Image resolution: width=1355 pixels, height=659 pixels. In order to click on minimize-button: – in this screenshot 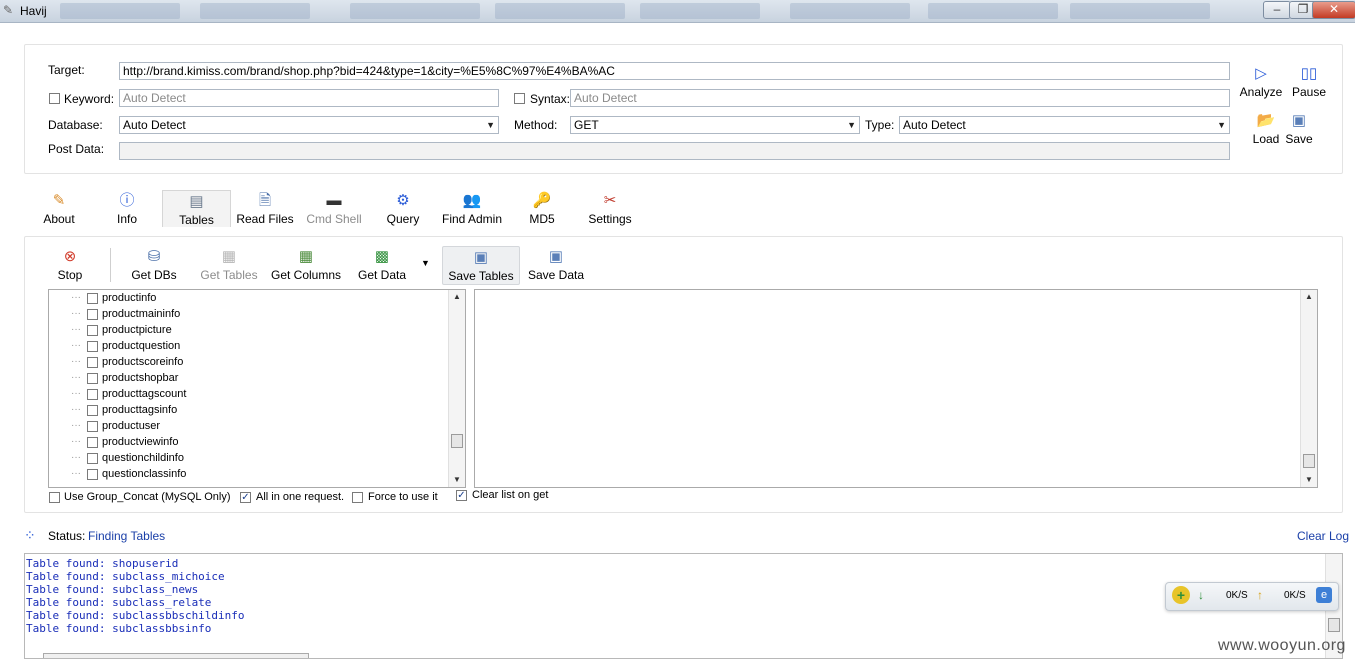, I will do `click(1277, 10)`.